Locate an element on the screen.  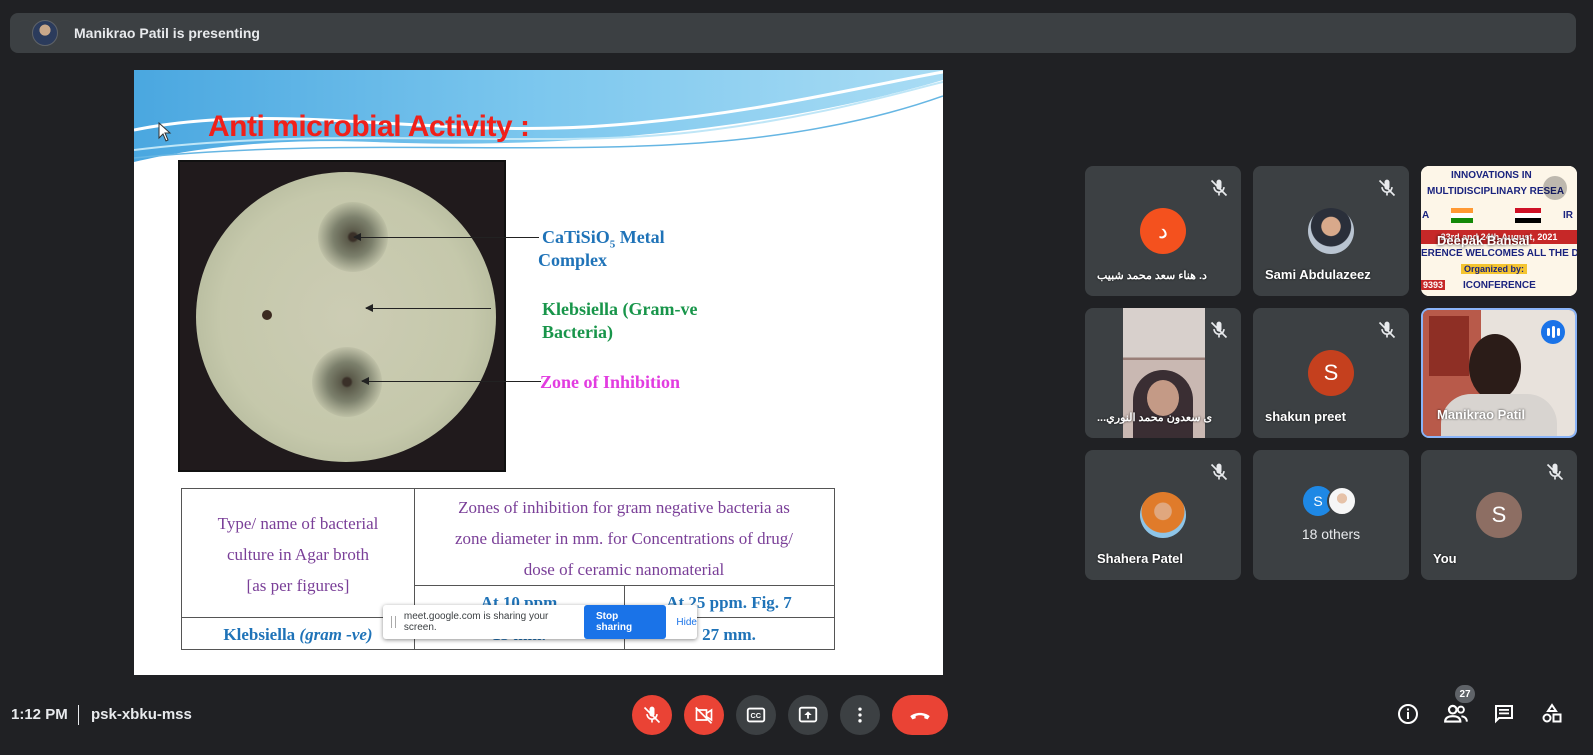
camera-toggle-button is located at coordinates (704, 715).